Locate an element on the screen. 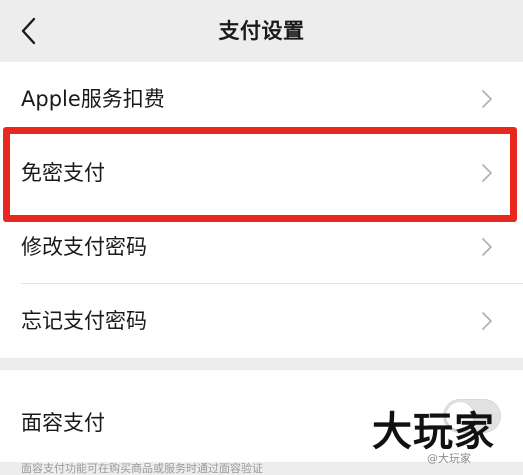 The width and height of the screenshot is (523, 475). watermark-handle: @大玩家 is located at coordinates (449, 458).